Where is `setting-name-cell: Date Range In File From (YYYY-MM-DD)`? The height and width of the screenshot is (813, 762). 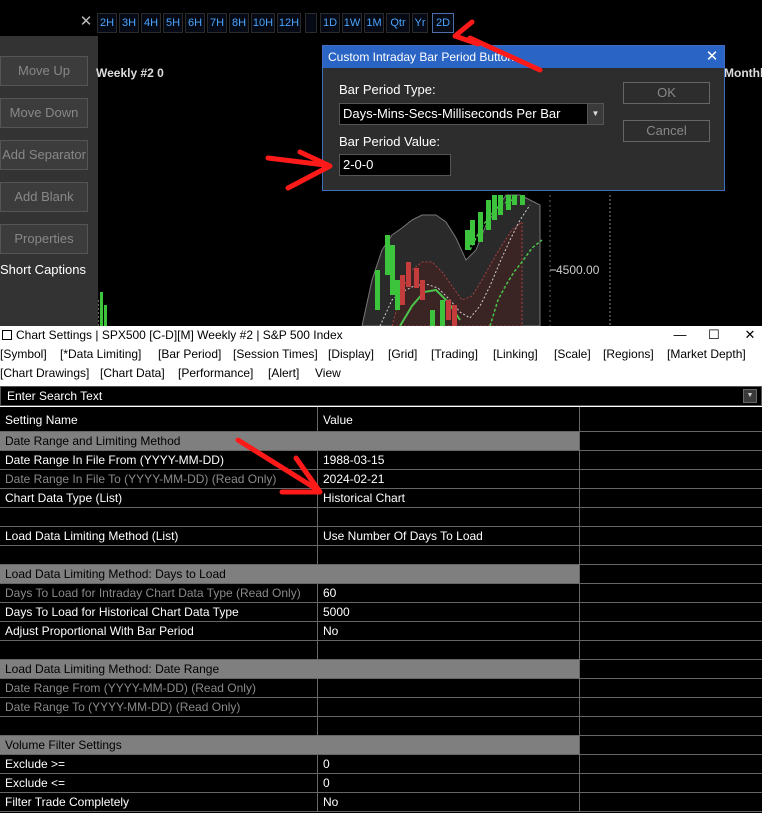
setting-name-cell: Date Range In File From (YYYY-MM-DD) is located at coordinates (159, 460).